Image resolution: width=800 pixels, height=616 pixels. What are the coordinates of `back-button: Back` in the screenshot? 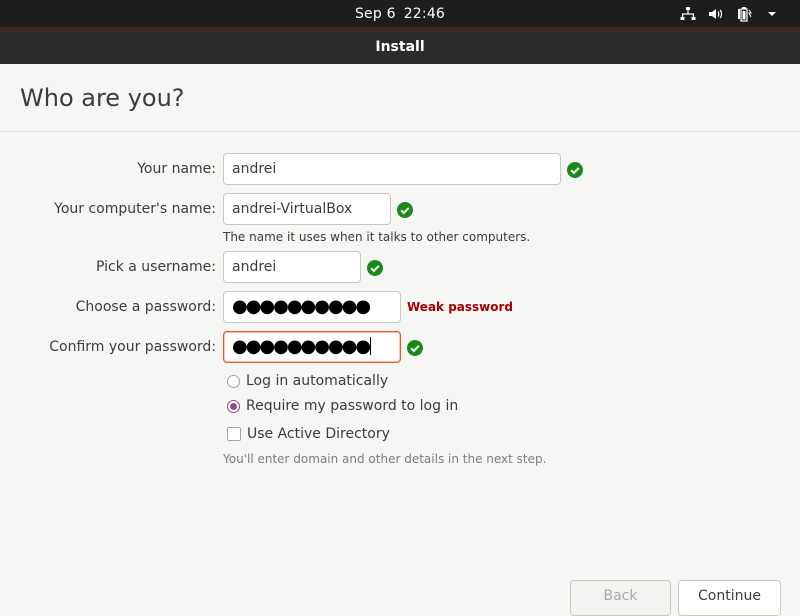 It's located at (620, 598).